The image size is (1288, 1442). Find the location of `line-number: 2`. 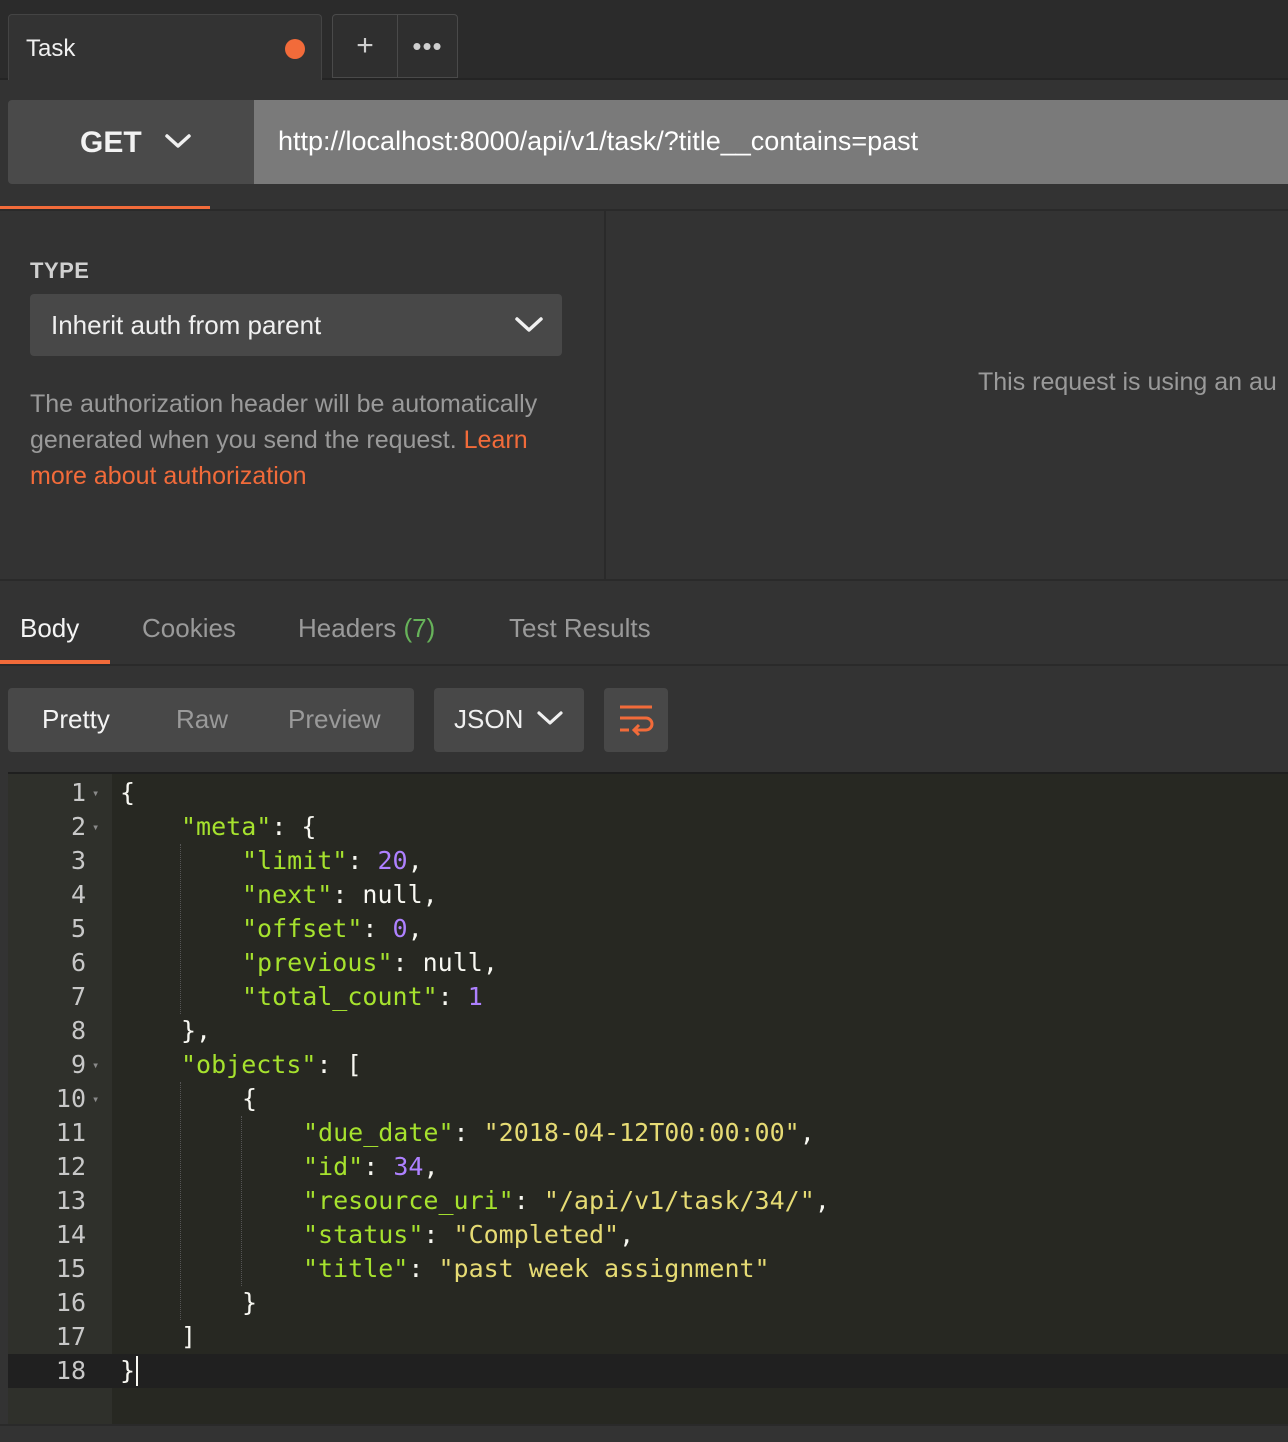

line-number: 2 is located at coordinates (78, 826).